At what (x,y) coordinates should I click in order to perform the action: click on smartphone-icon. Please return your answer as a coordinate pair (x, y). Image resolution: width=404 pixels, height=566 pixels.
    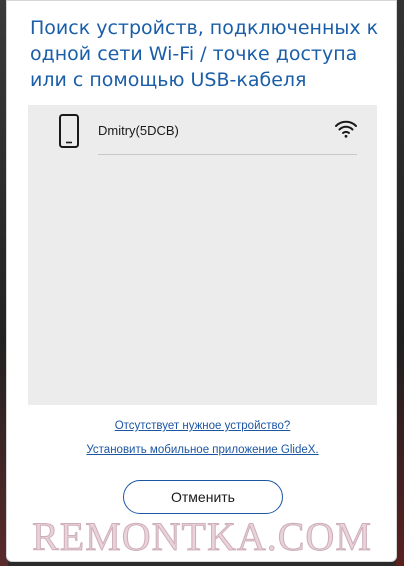
    Looking at the image, I should click on (69, 131).